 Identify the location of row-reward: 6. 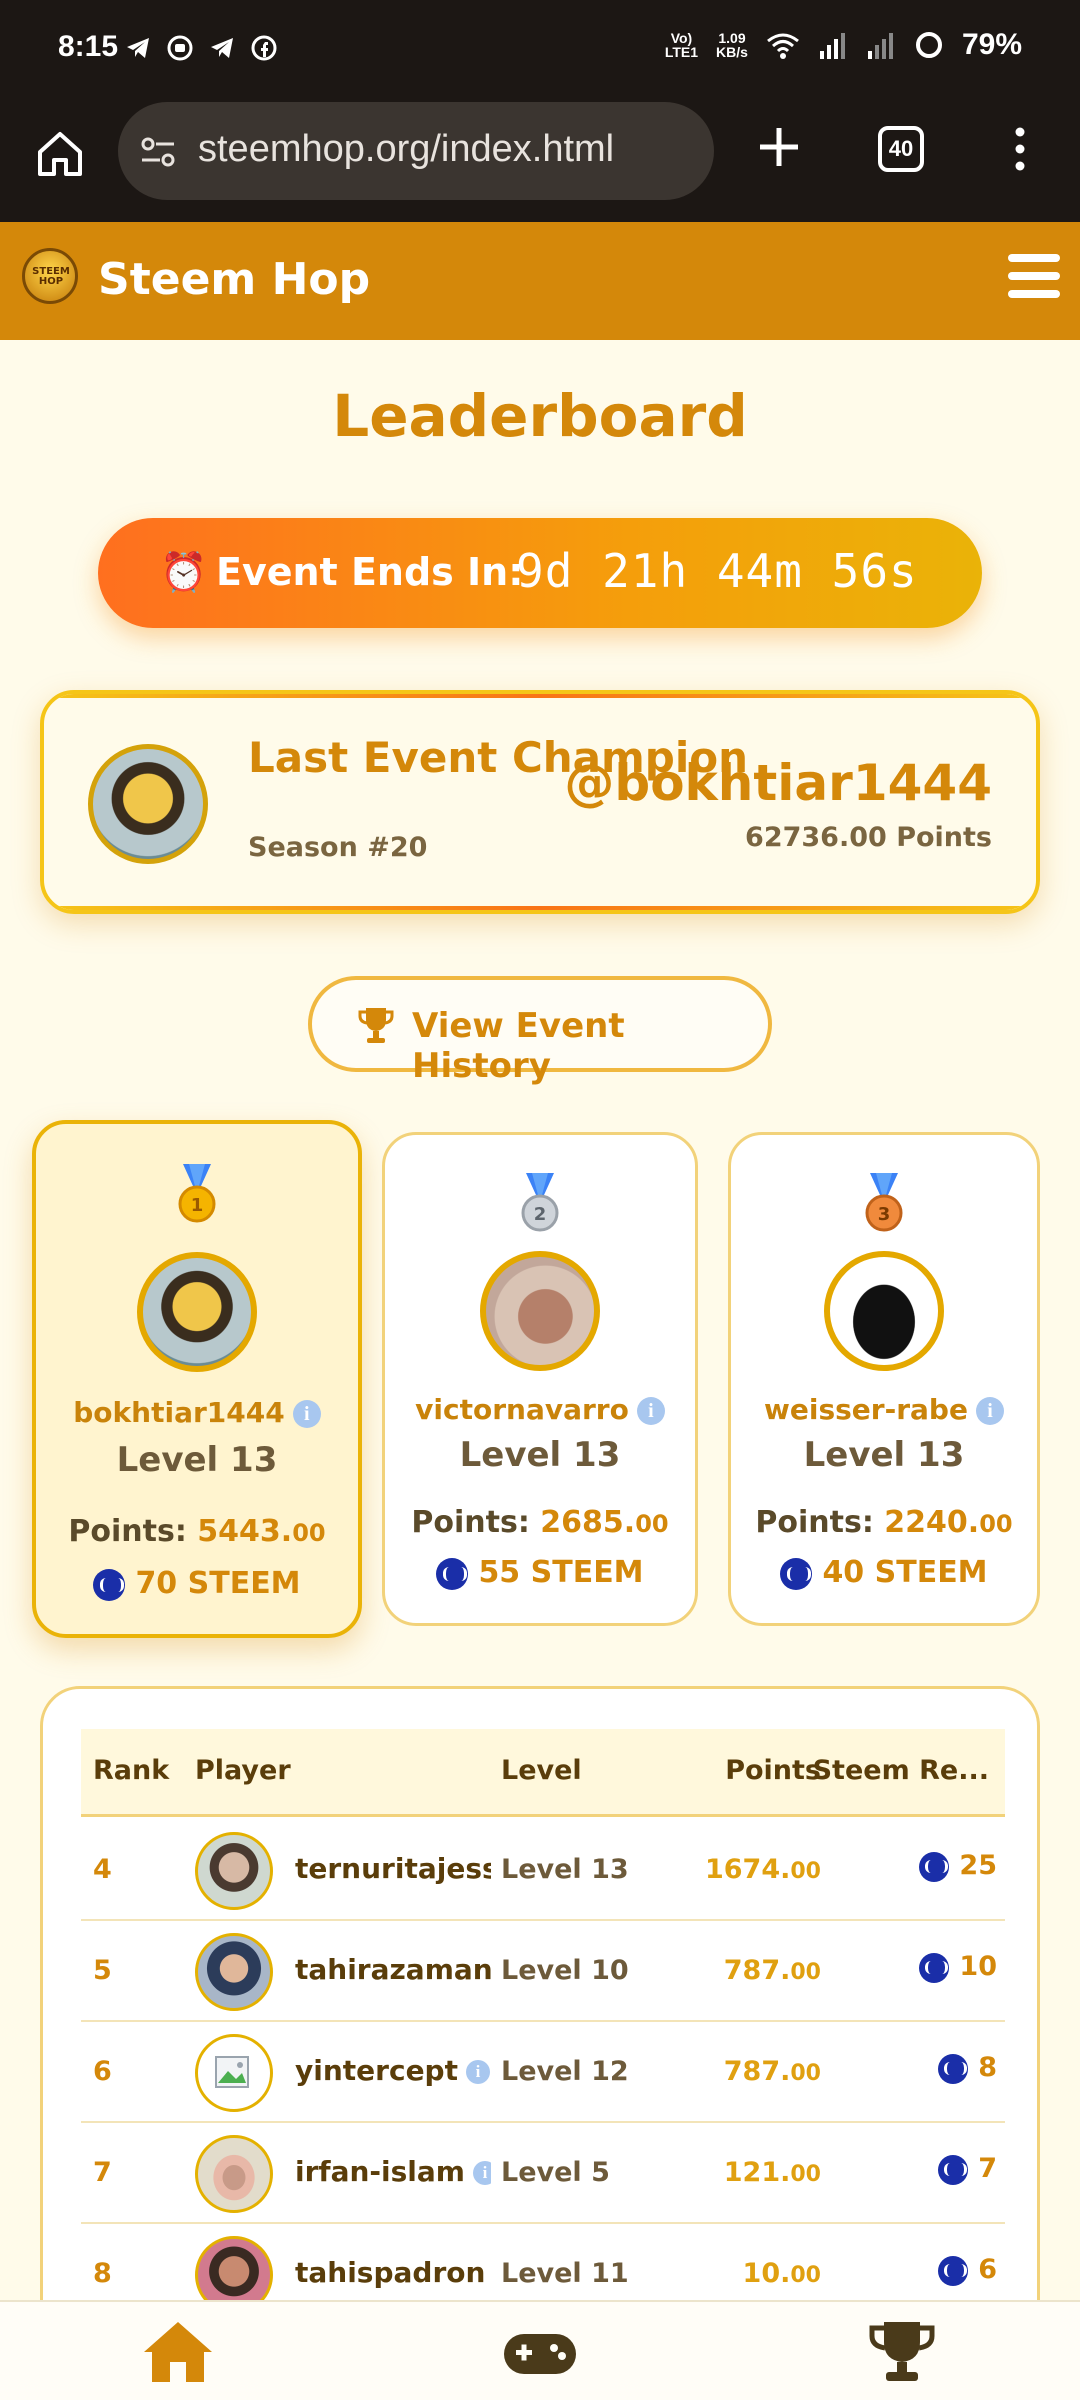
(967, 2270).